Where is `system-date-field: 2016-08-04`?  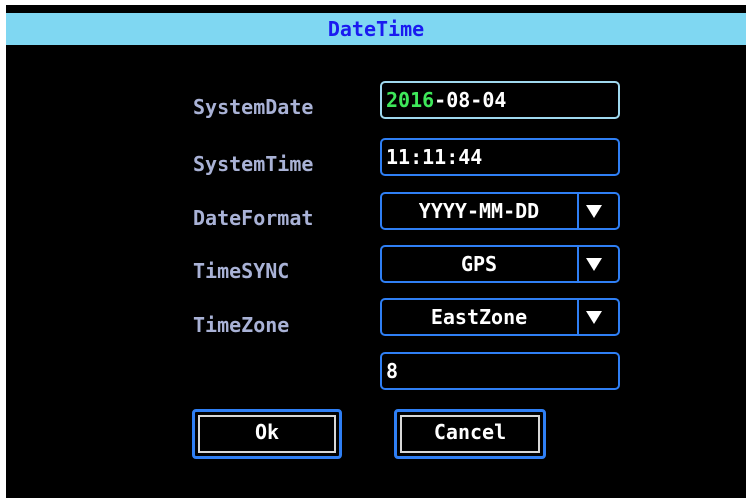 system-date-field: 2016-08-04 is located at coordinates (500, 100).